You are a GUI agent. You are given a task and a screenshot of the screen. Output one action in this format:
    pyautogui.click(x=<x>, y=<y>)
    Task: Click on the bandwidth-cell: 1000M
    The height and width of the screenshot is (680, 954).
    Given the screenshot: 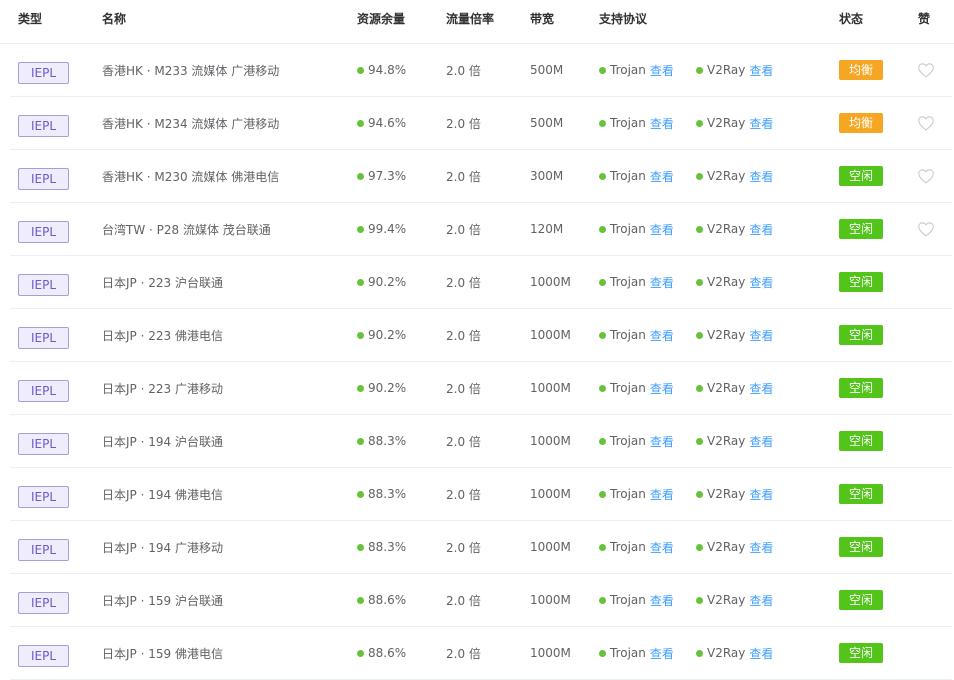 What is the action you would take?
    pyautogui.click(x=550, y=600)
    